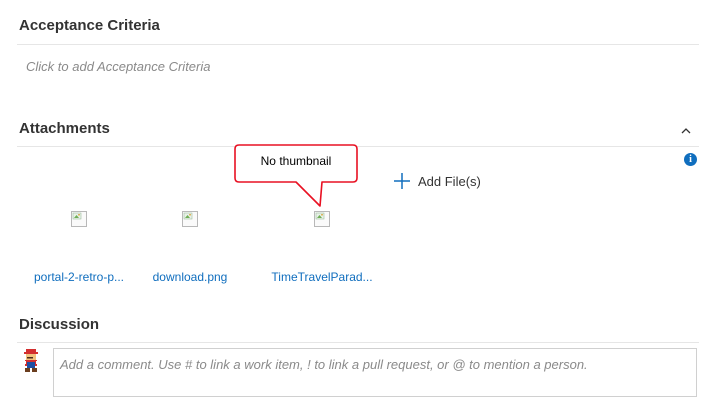 This screenshot has width=713, height=419. What do you see at coordinates (190, 248) in the screenshot?
I see `attachment-tile: download.png` at bounding box center [190, 248].